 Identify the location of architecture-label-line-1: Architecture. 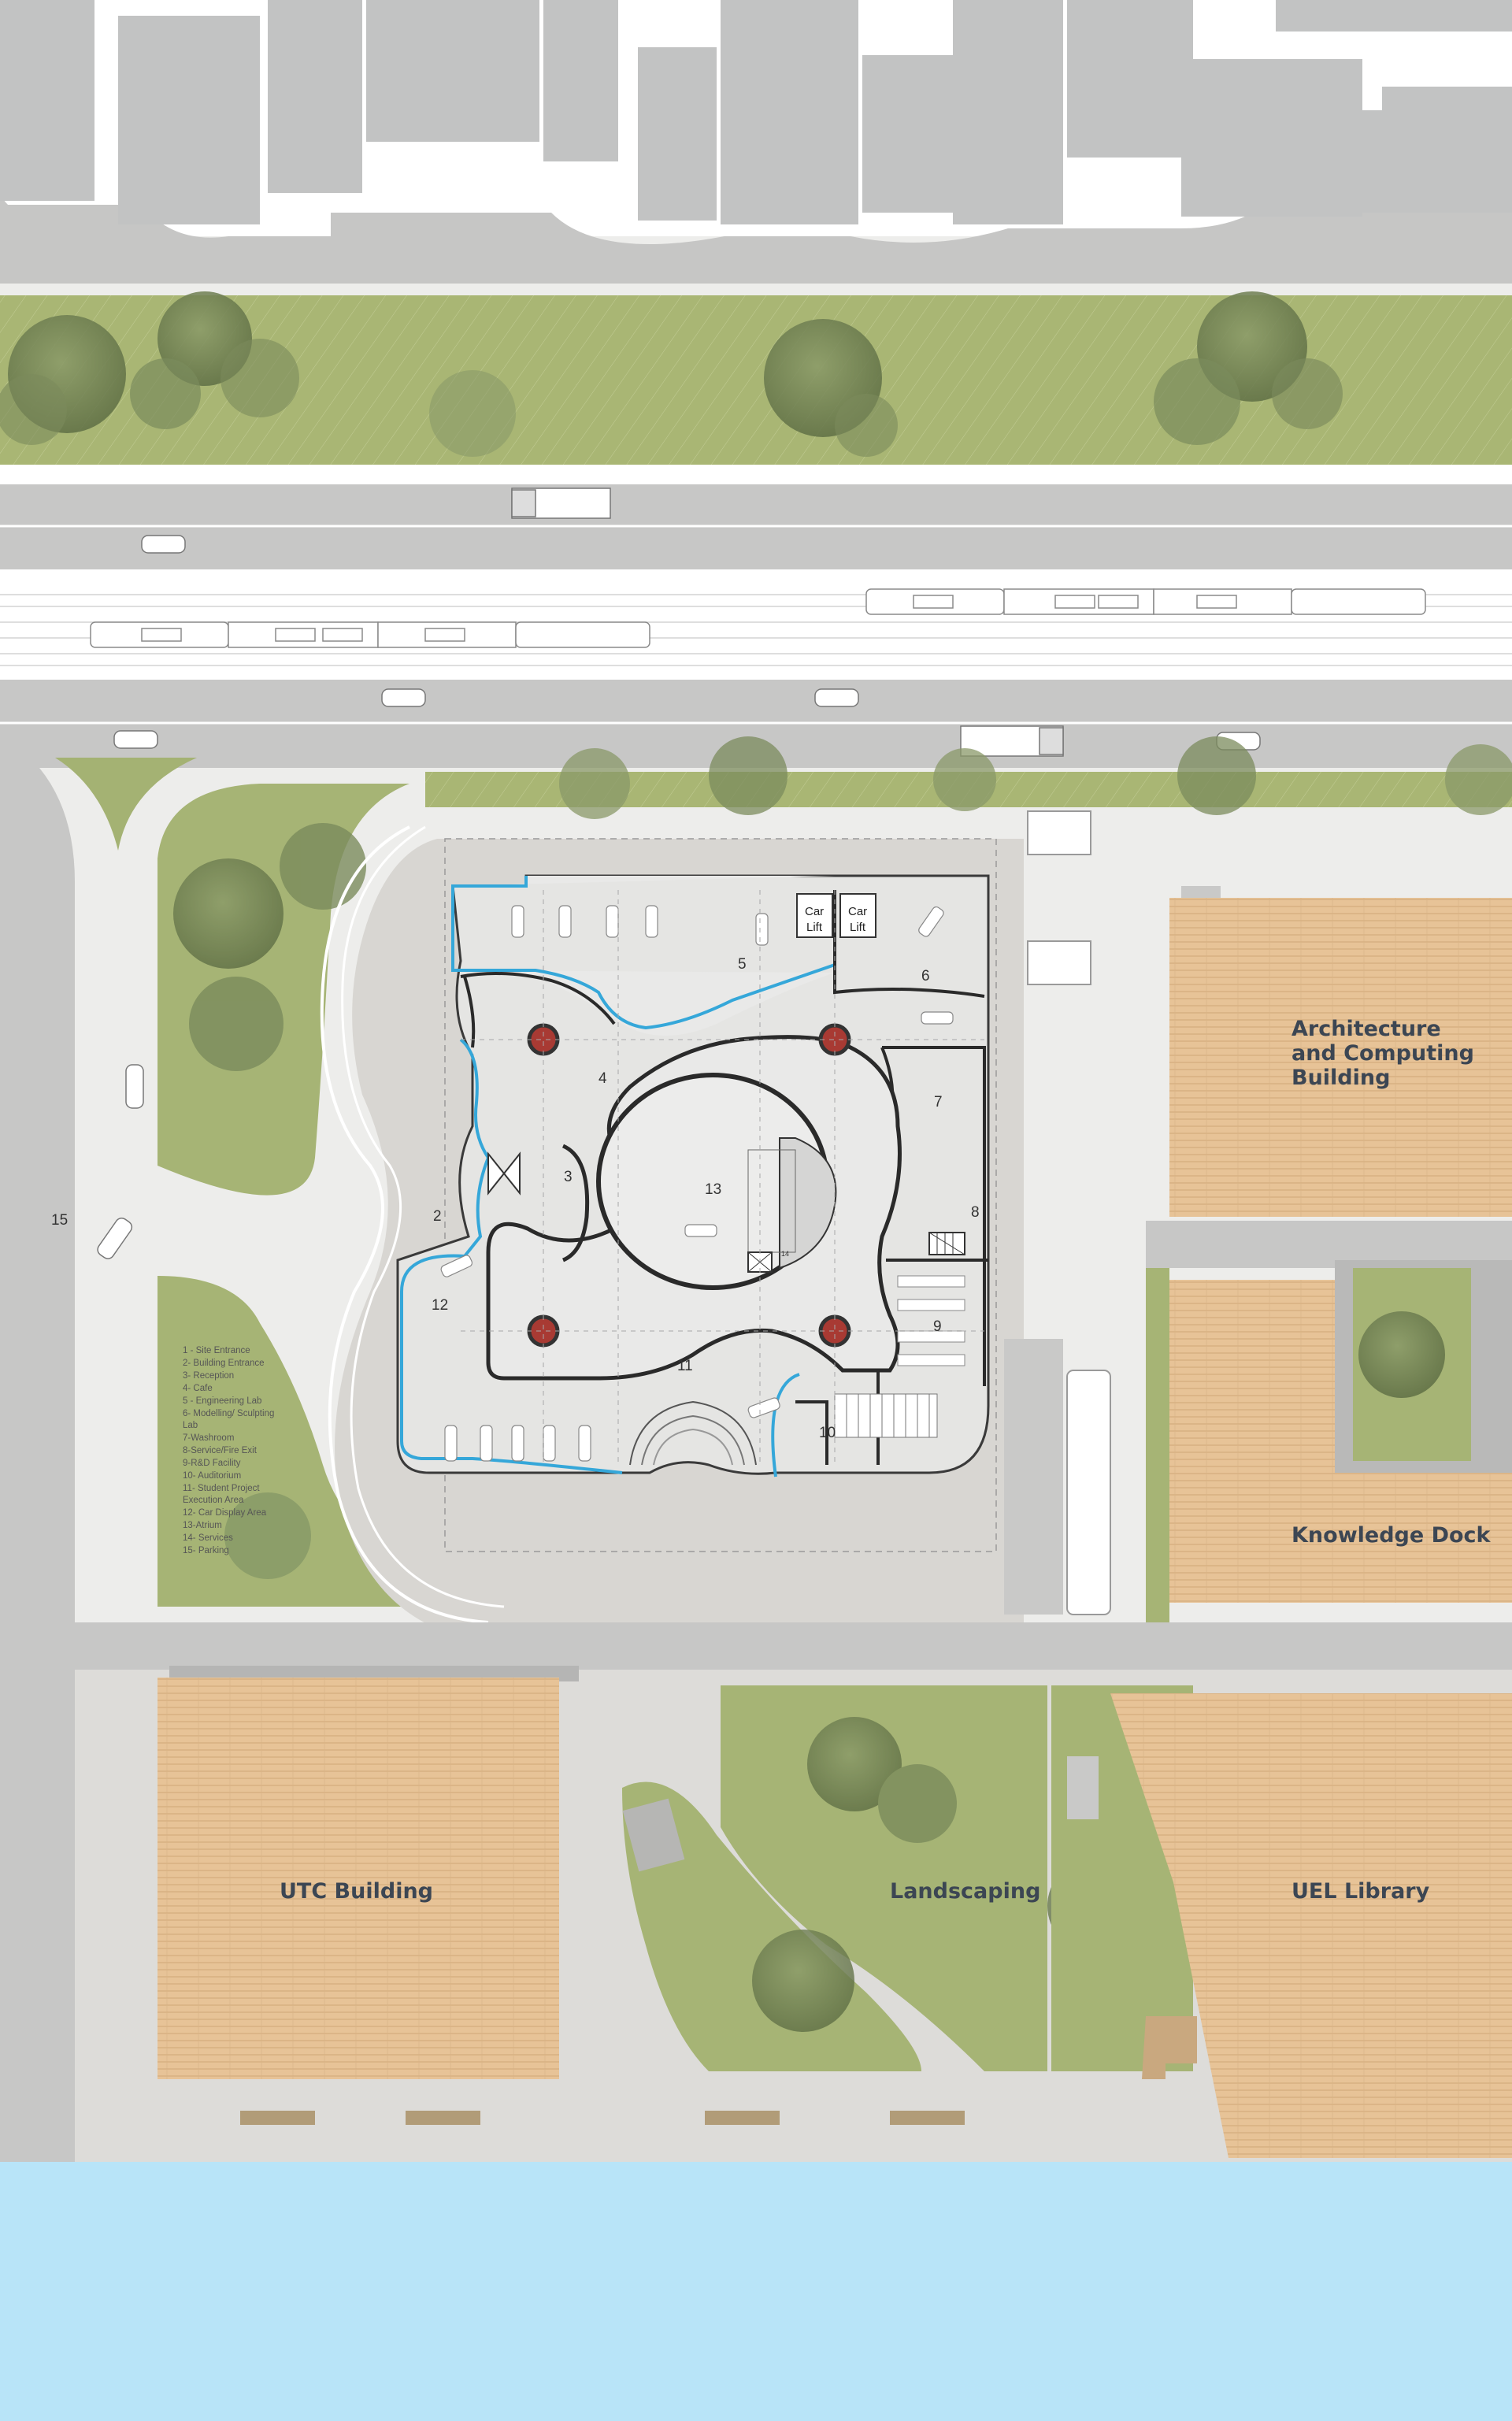
(1366, 1029).